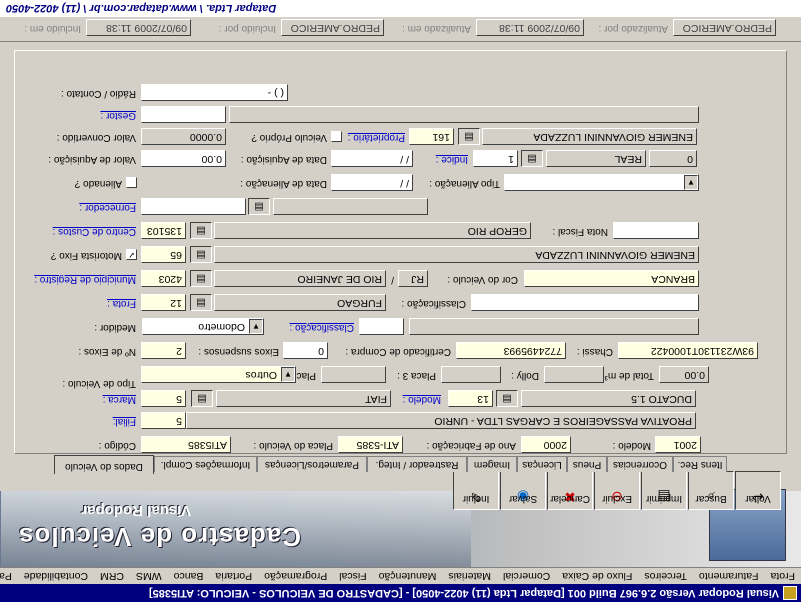 The height and width of the screenshot is (602, 801). Describe the element at coordinates (376, 137) in the screenshot. I see `proprietario-label: Proprietário :` at that location.